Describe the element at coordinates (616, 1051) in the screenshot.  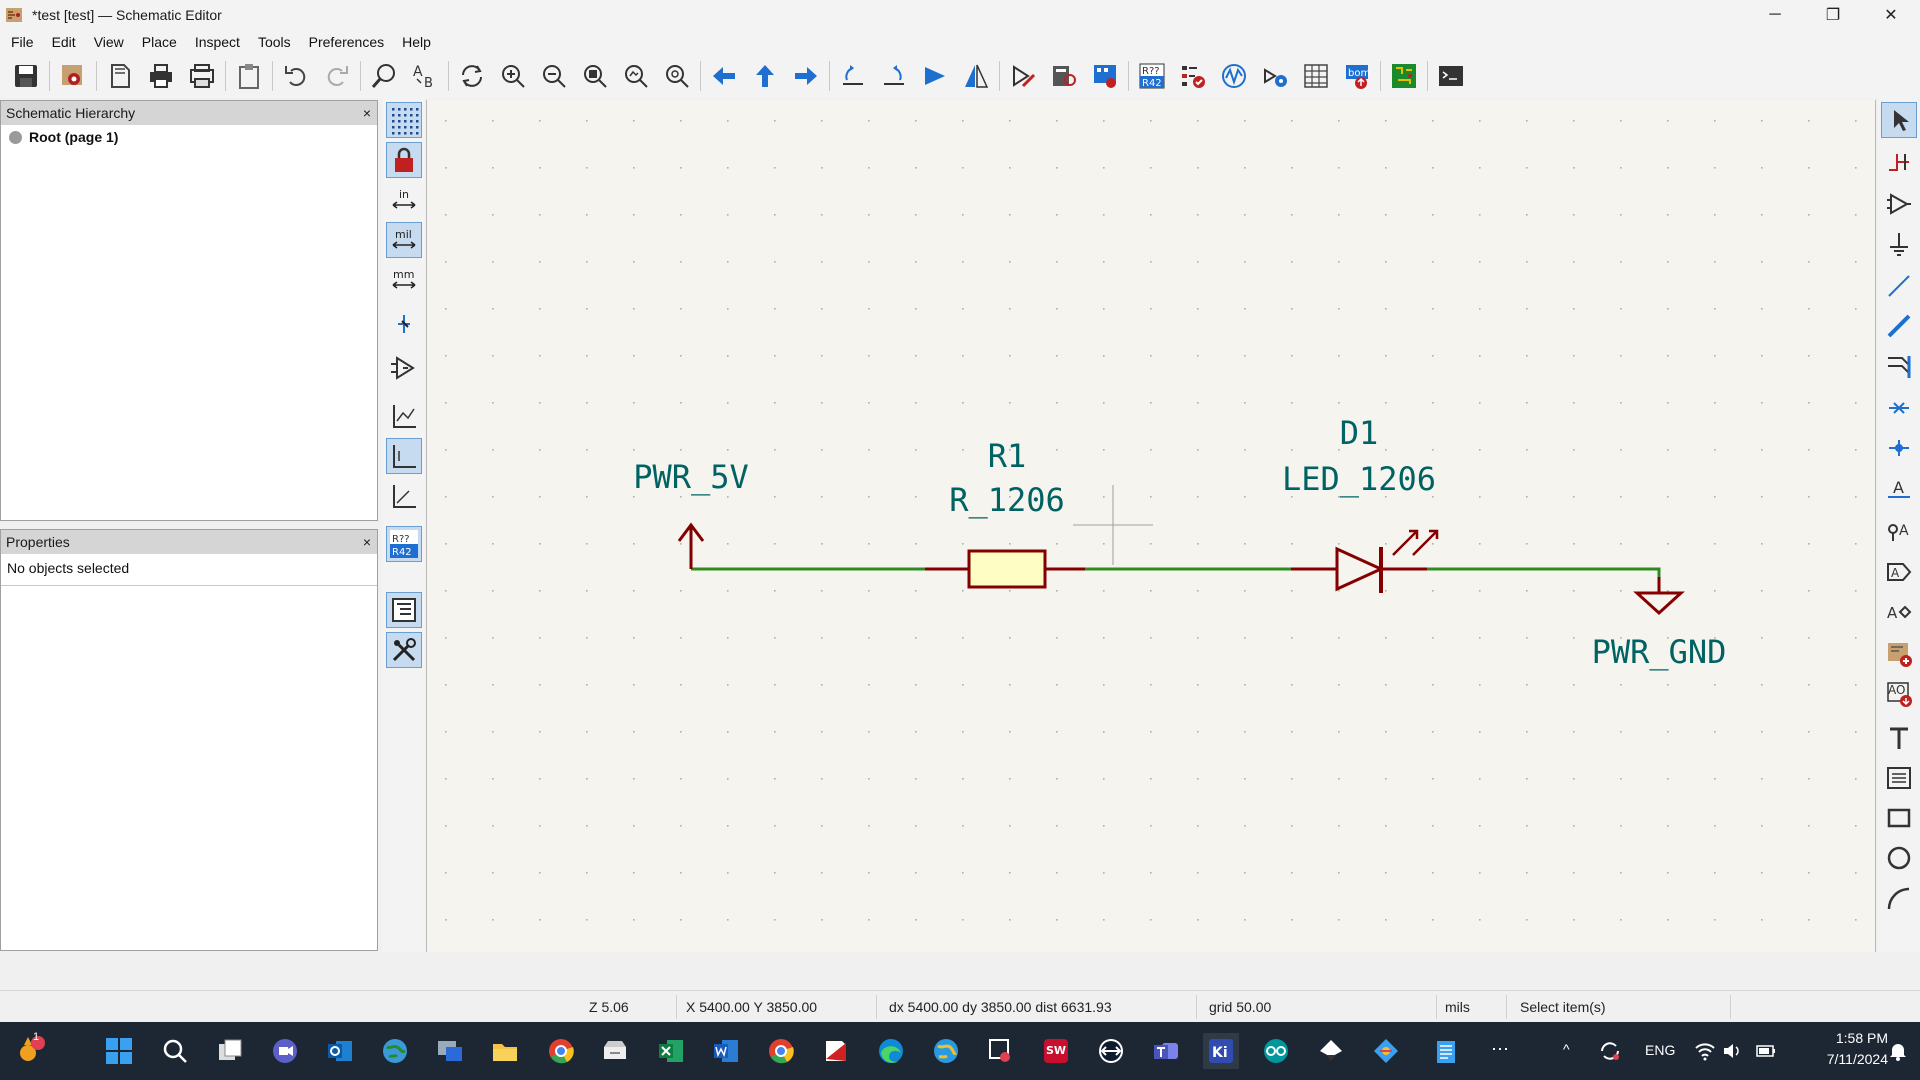
I see `printer-app-icon` at that location.